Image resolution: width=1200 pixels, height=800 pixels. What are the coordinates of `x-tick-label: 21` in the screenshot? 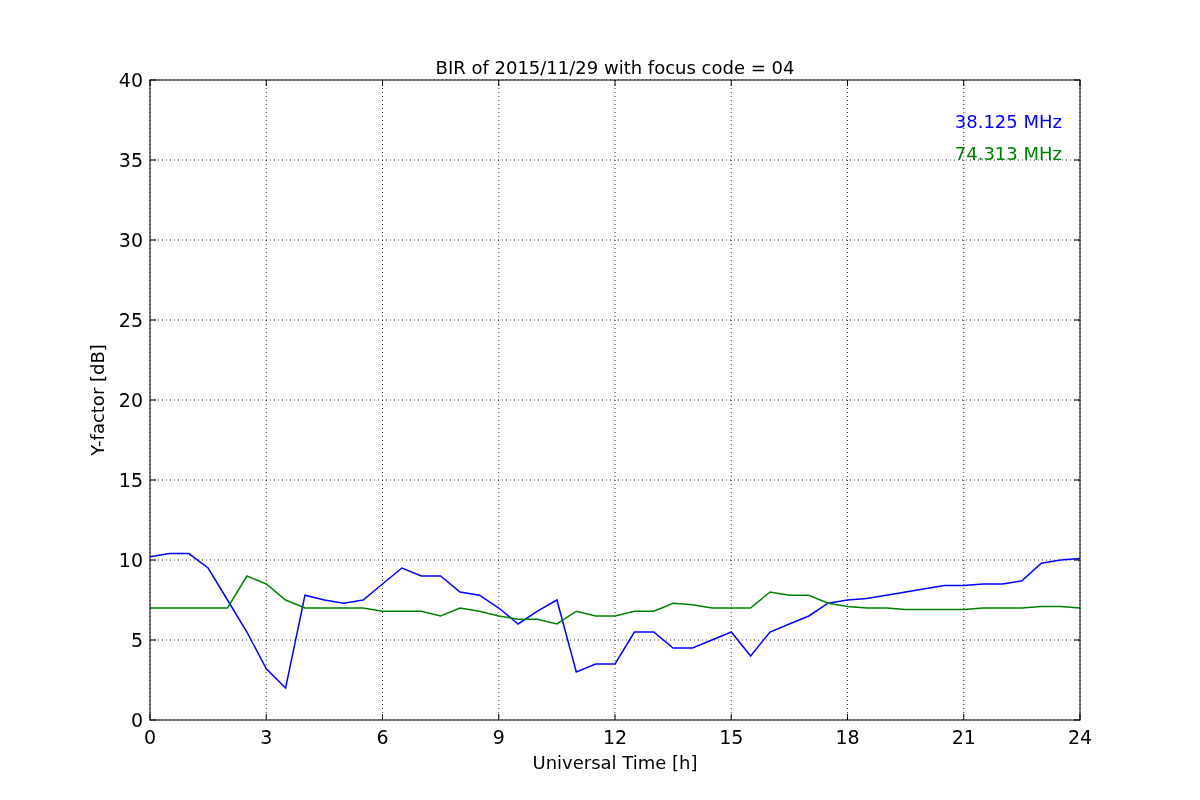 It's located at (963, 737).